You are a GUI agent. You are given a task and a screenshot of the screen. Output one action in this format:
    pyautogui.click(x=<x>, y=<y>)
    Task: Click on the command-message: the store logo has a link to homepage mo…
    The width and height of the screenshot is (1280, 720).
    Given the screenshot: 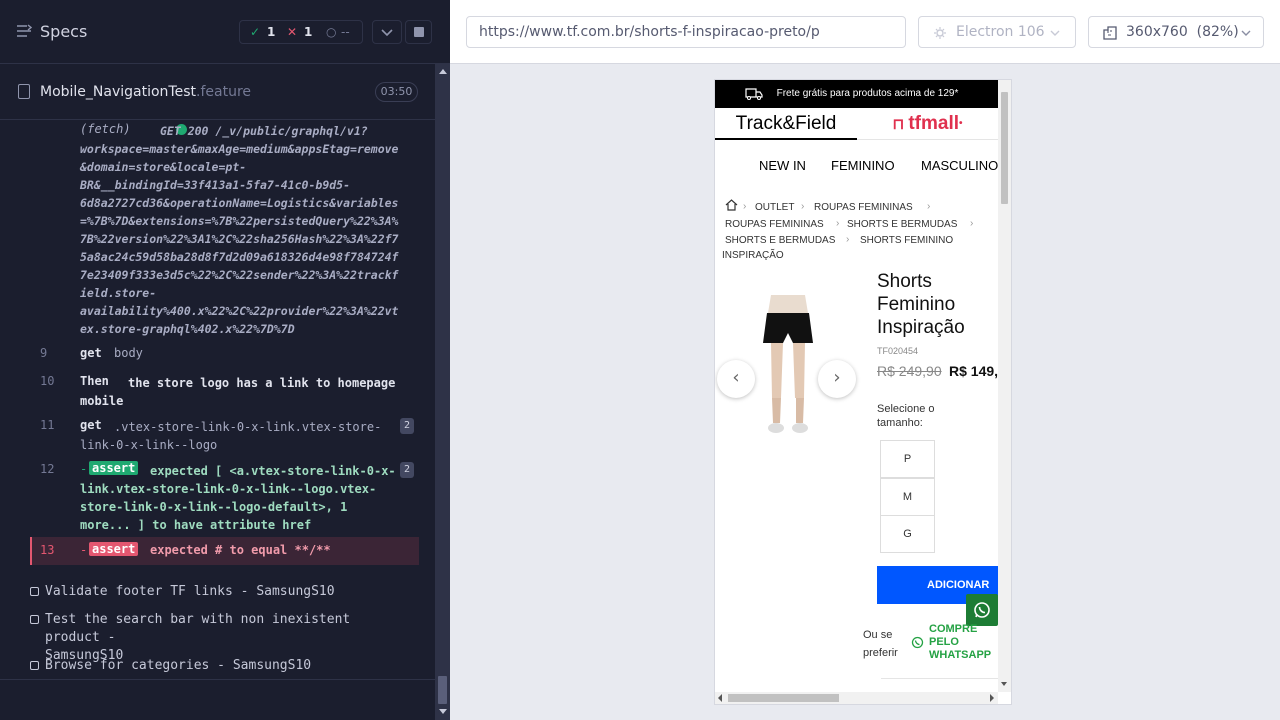 What is the action you would take?
    pyautogui.click(x=250, y=392)
    